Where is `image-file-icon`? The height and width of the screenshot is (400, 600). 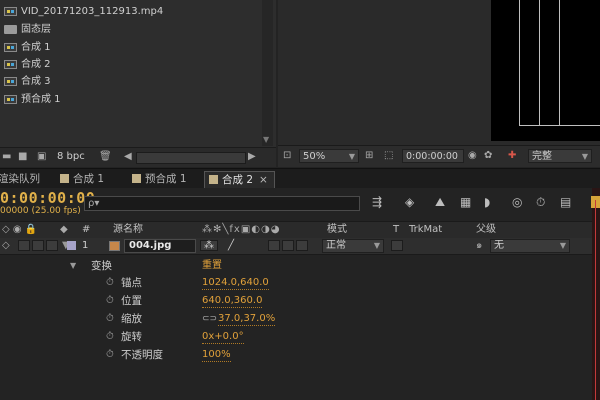 image-file-icon is located at coordinates (114, 246).